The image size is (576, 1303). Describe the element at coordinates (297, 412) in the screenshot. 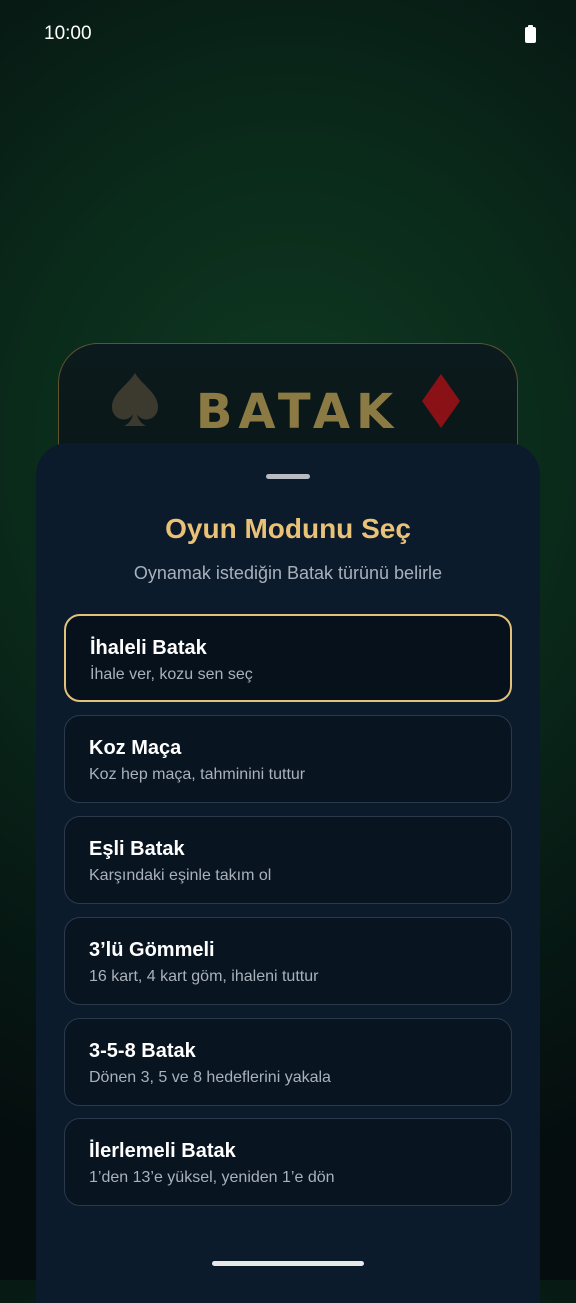

I see `logo-text: BATAK` at that location.